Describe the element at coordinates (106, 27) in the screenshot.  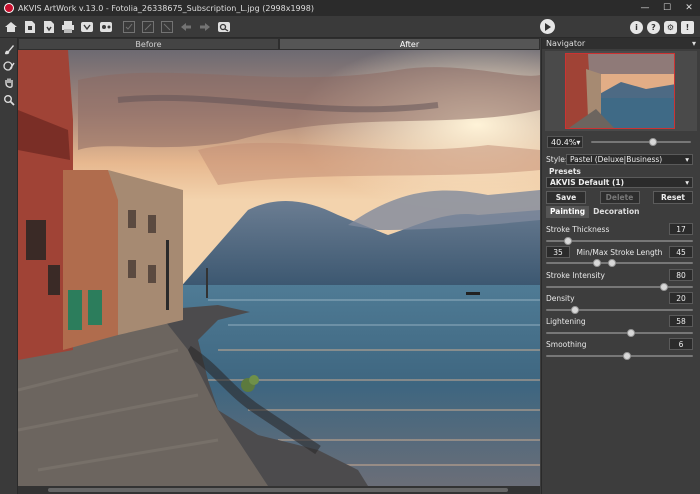
I see `plugins-icon` at that location.